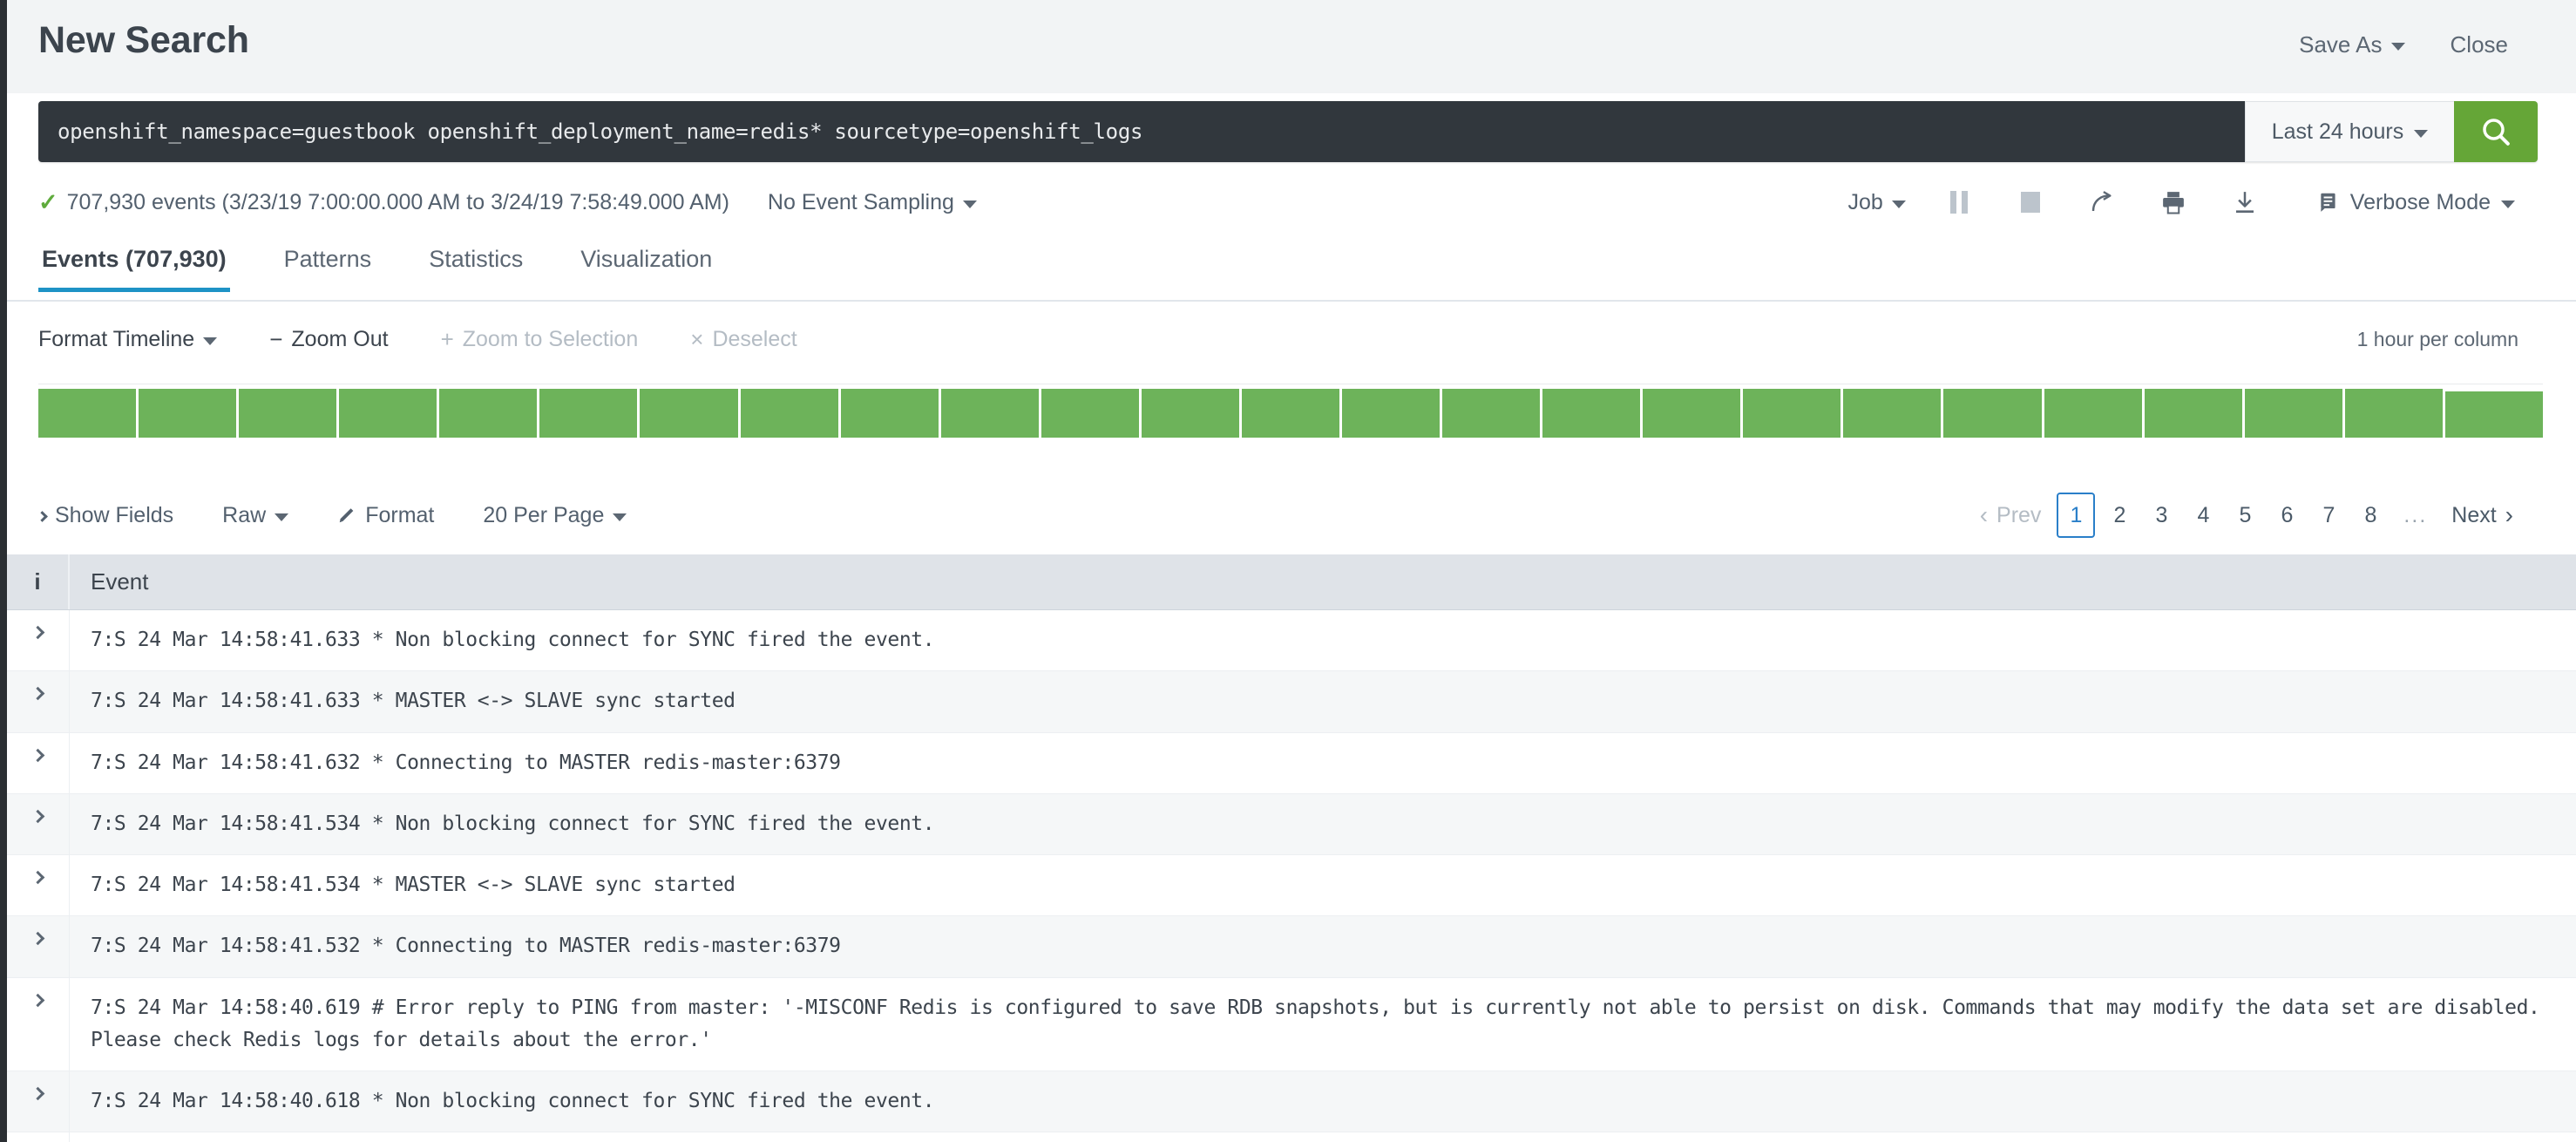 This screenshot has height=1142, width=2576. I want to click on tab-visualization: Visualization, so click(646, 266).